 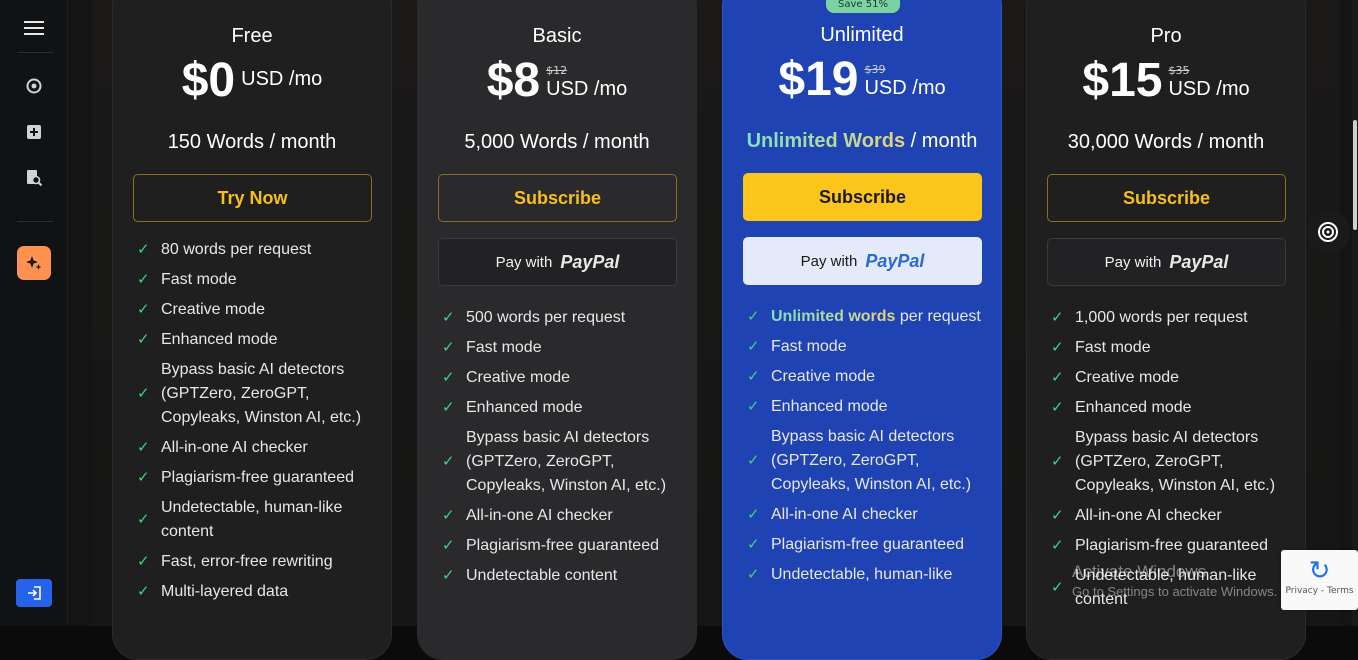 What do you see at coordinates (34, 132) in the screenshot?
I see `plus-square-icon` at bounding box center [34, 132].